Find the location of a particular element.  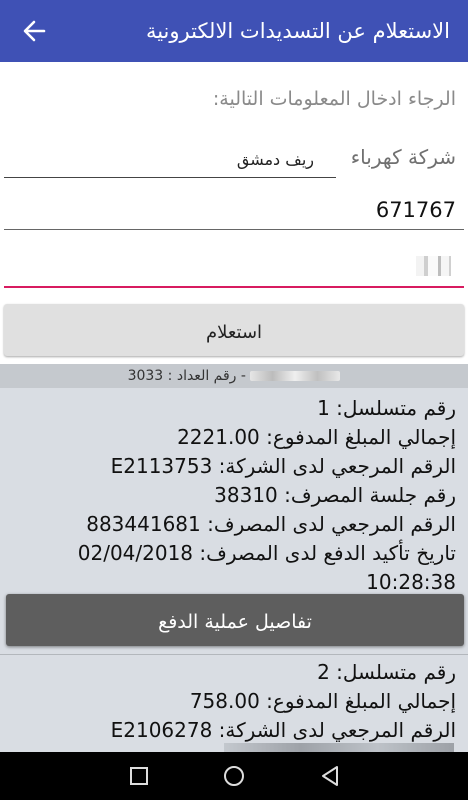

system-nav-bar is located at coordinates (234, 776).